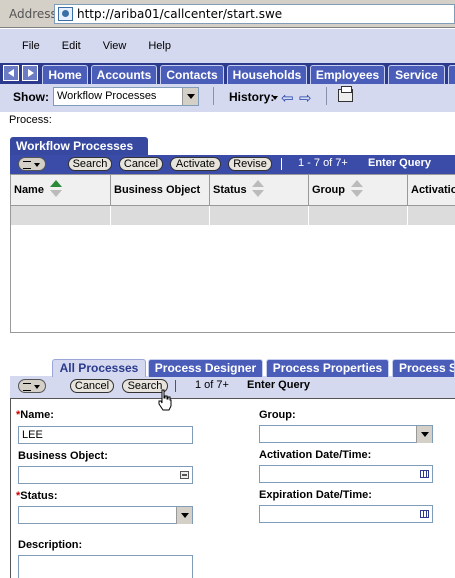 The height and width of the screenshot is (578, 455). What do you see at coordinates (305, 98) in the screenshot?
I see `forward-arrow-icon: ⇨` at bounding box center [305, 98].